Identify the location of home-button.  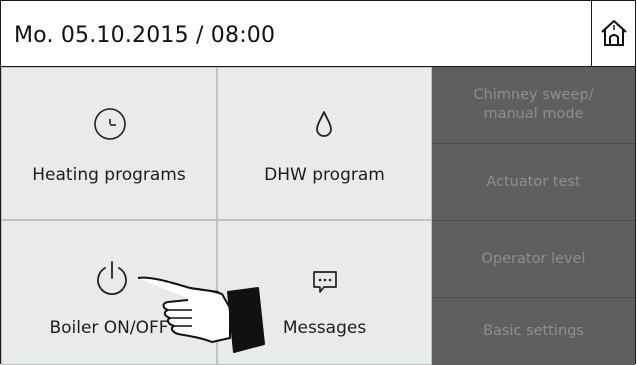
(613, 33).